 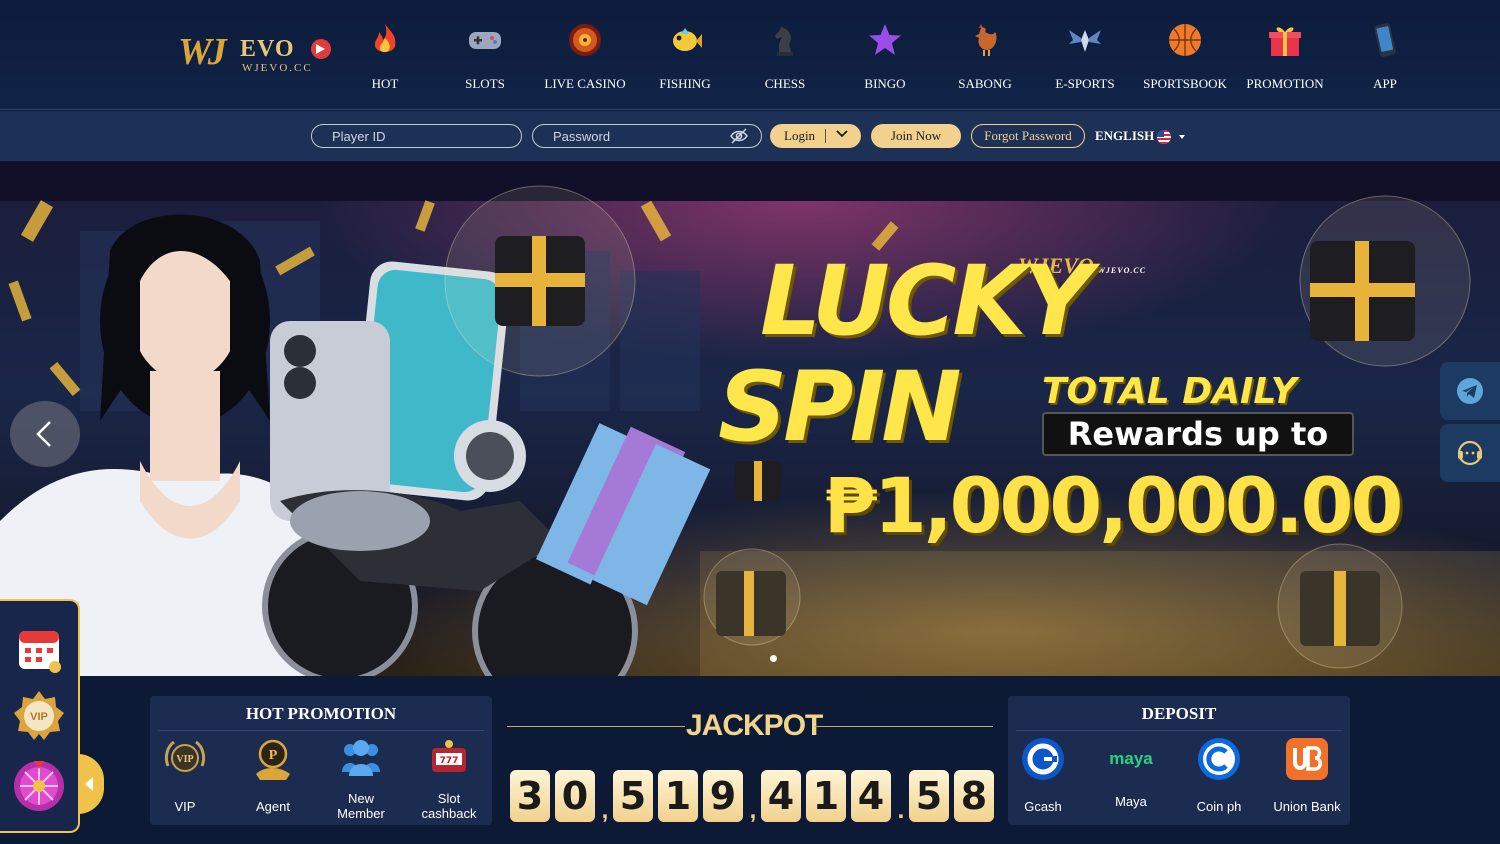 I want to click on deposit-label: Coin ph, so click(x=1219, y=806).